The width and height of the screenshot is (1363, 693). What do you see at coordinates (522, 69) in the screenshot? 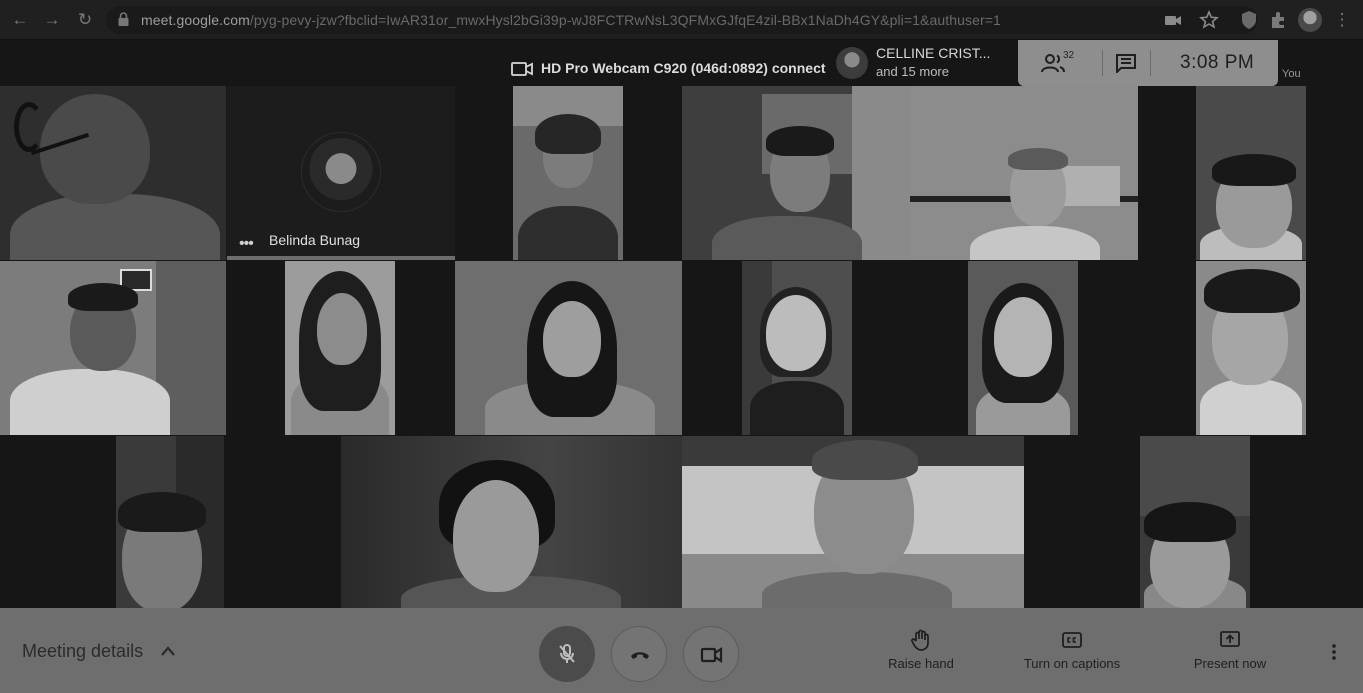
I see `videocam-outline-icon` at bounding box center [522, 69].